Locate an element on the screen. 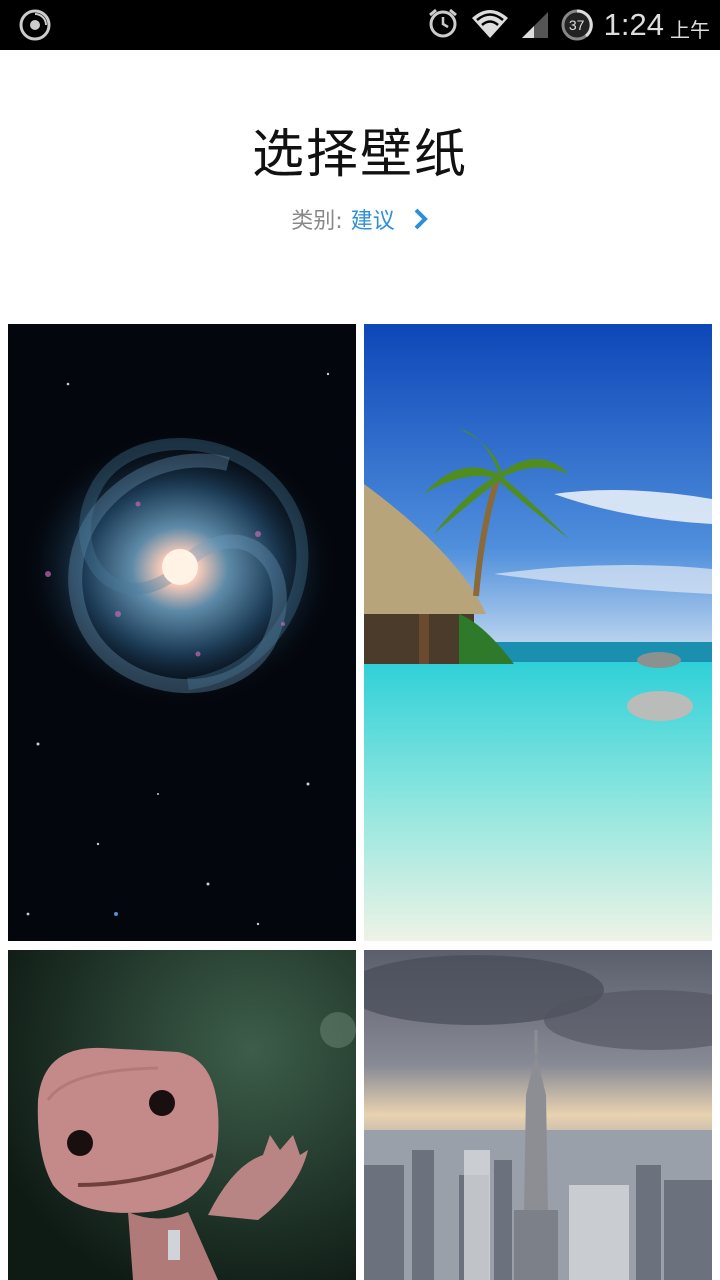 The height and width of the screenshot is (1280, 720). doll-image is located at coordinates (182, 1115).